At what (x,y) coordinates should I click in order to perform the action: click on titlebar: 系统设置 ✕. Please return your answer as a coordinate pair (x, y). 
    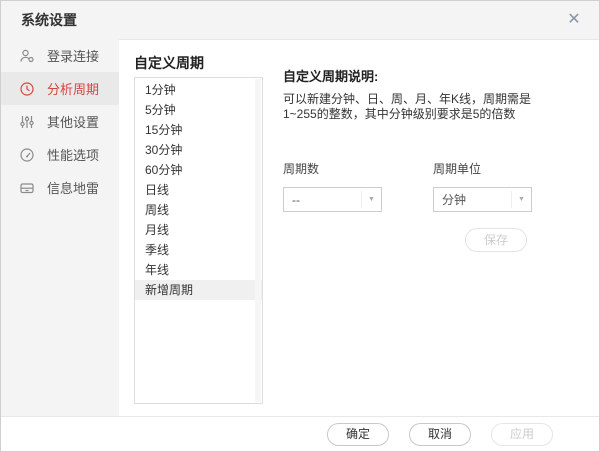
    Looking at the image, I should click on (300, 20).